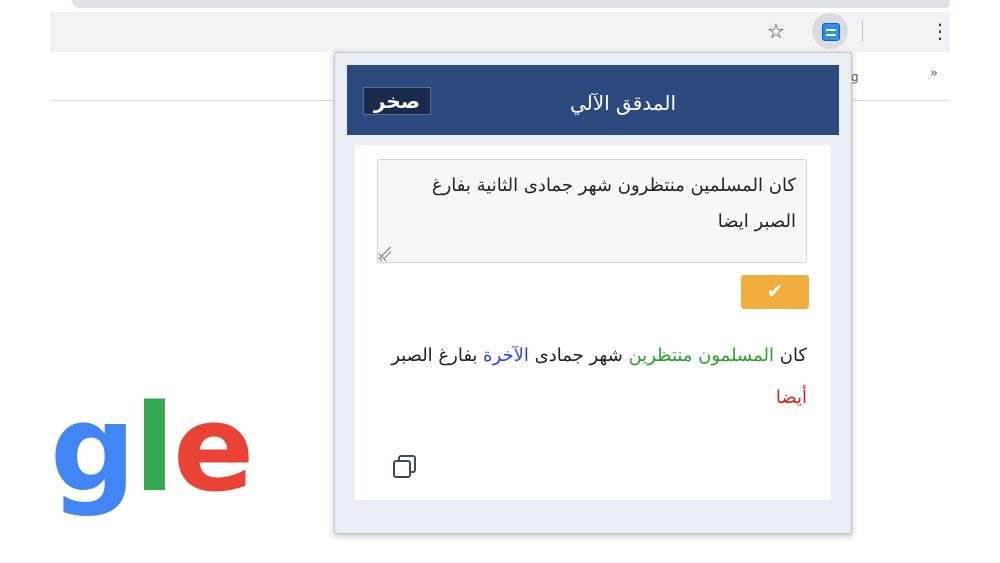 This screenshot has width=1000, height=563. Describe the element at coordinates (790, 355) in the screenshot. I see `result-word: كان` at that location.